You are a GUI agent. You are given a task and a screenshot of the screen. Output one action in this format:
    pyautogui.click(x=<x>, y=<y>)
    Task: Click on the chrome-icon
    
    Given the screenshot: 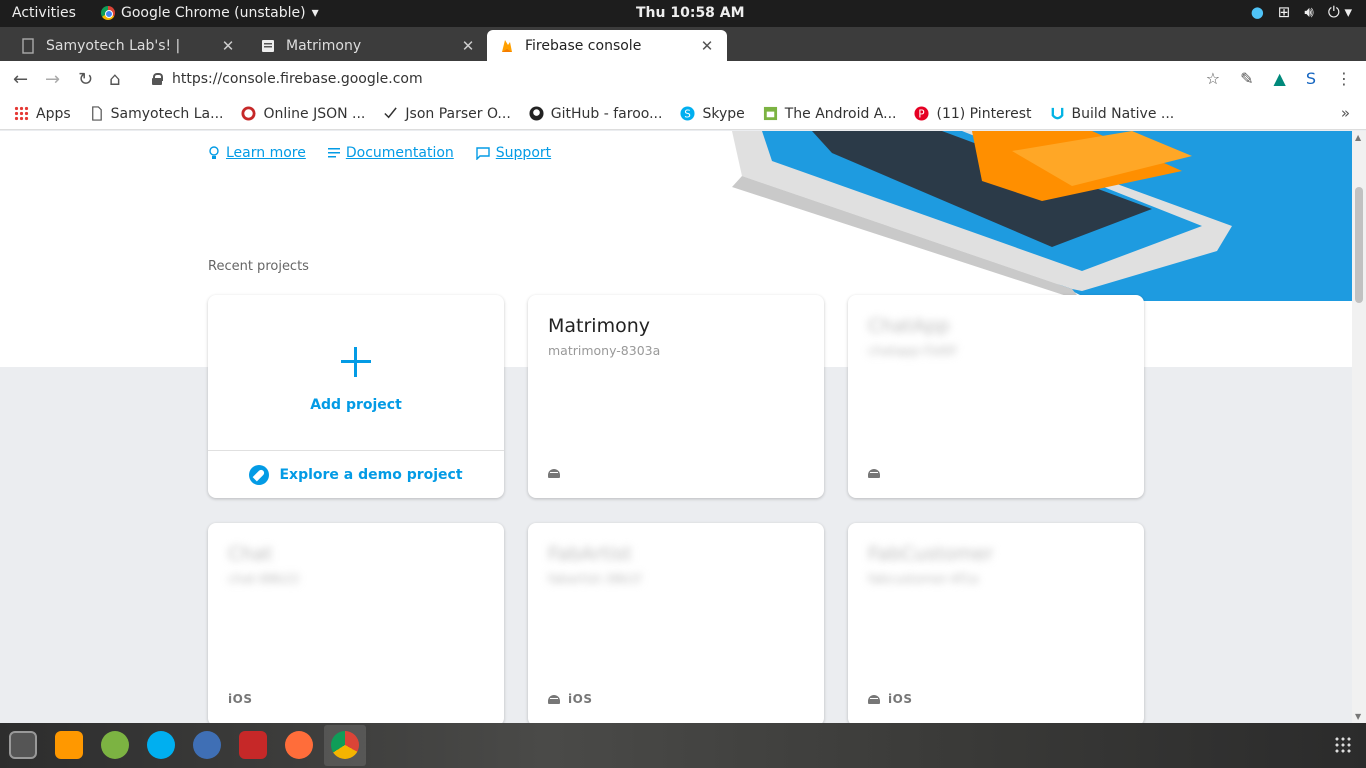 What is the action you would take?
    pyautogui.click(x=345, y=745)
    